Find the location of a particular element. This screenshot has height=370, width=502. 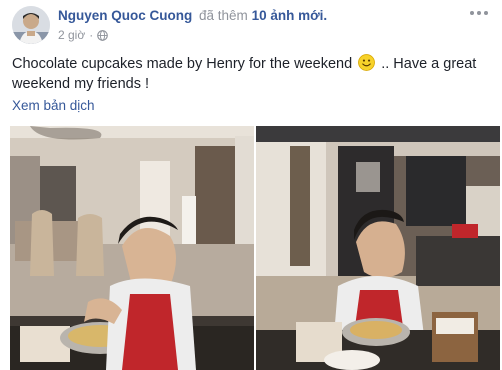

see-translation-link: Xem bản dịch is located at coordinates (53, 105).